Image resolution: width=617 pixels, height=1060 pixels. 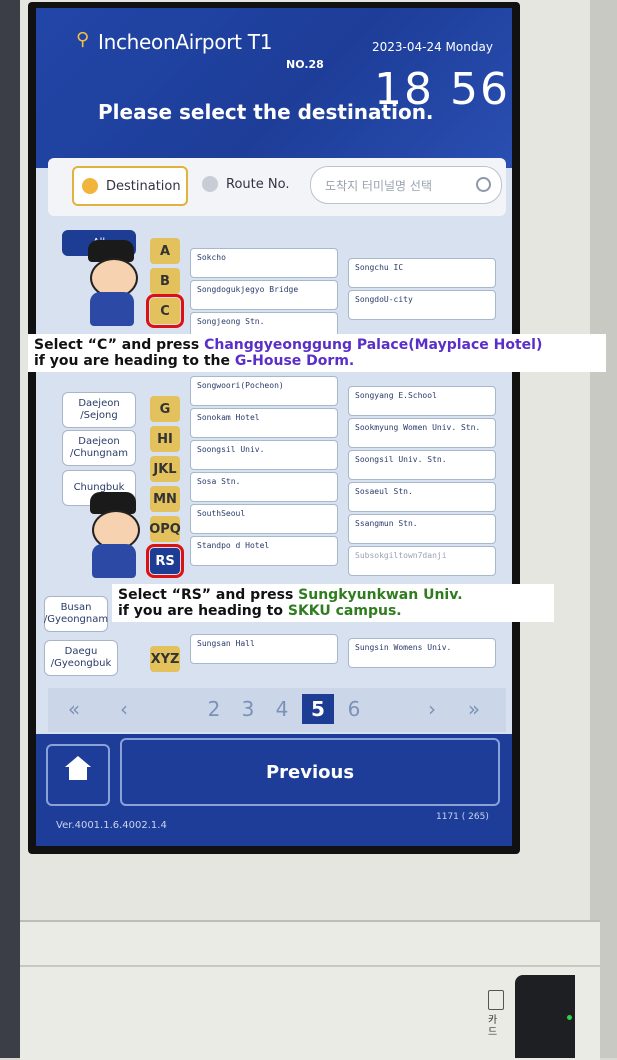 I want to click on letter-jkl-button: JKL, so click(x=165, y=469).